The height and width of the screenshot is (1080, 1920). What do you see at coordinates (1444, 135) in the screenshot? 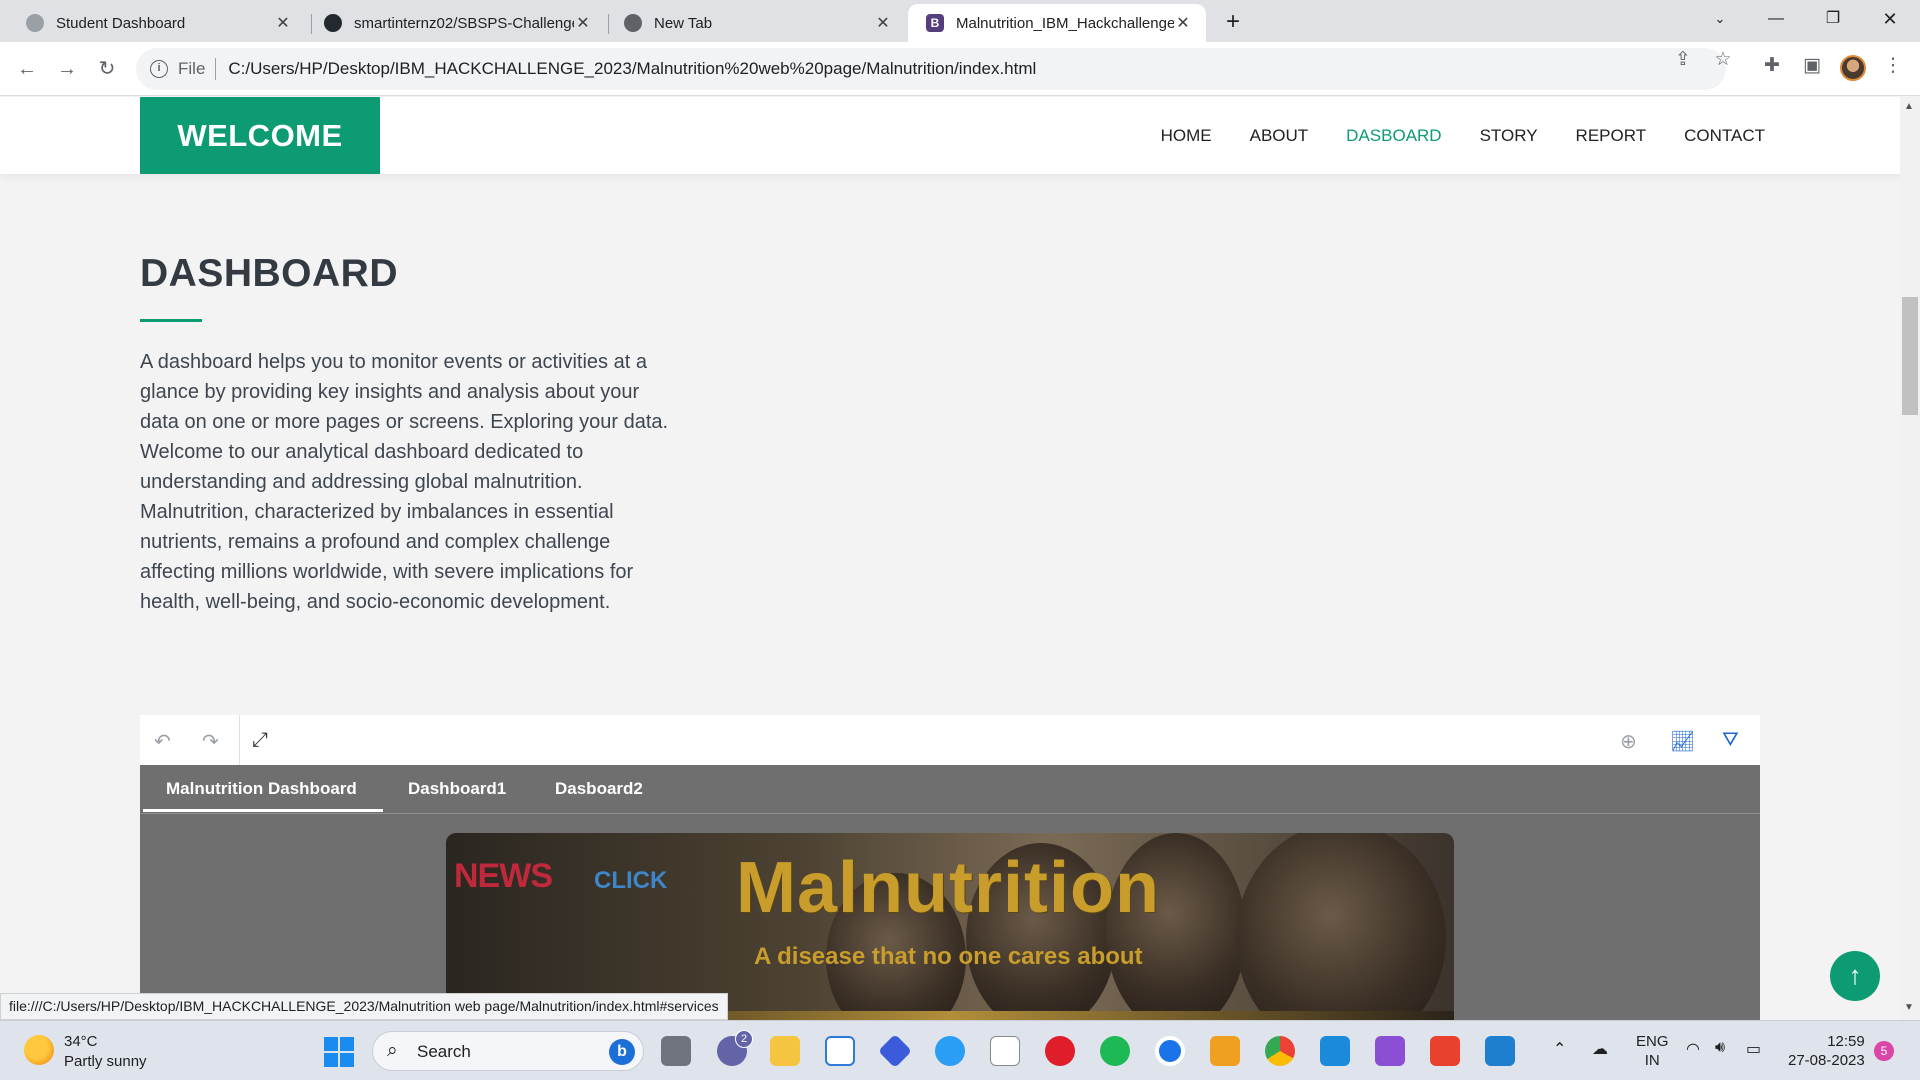
I see `main-nav: HOME ABOUT DASBOARD STORY REPORT CONTACT` at bounding box center [1444, 135].